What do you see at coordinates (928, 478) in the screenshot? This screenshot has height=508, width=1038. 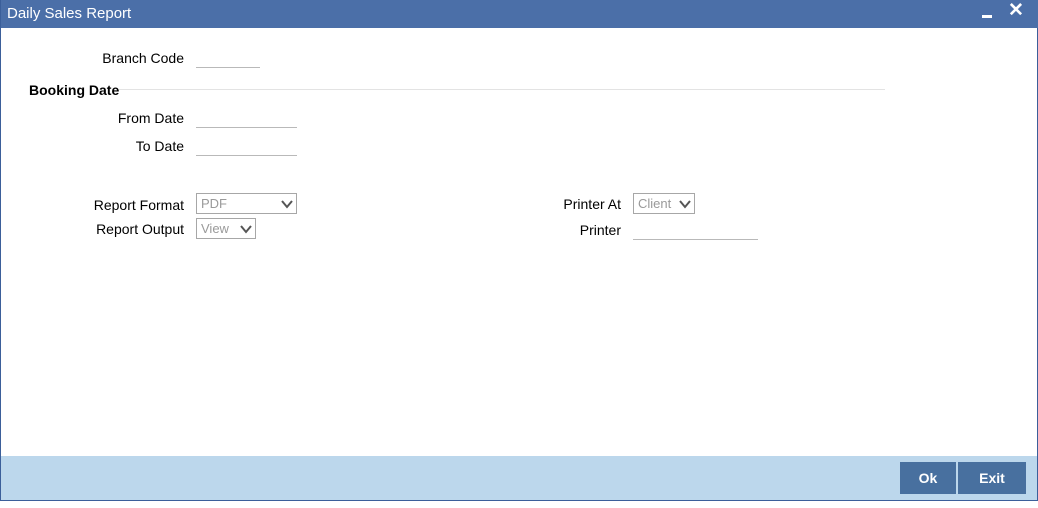 I see `ok-button: Ok` at bounding box center [928, 478].